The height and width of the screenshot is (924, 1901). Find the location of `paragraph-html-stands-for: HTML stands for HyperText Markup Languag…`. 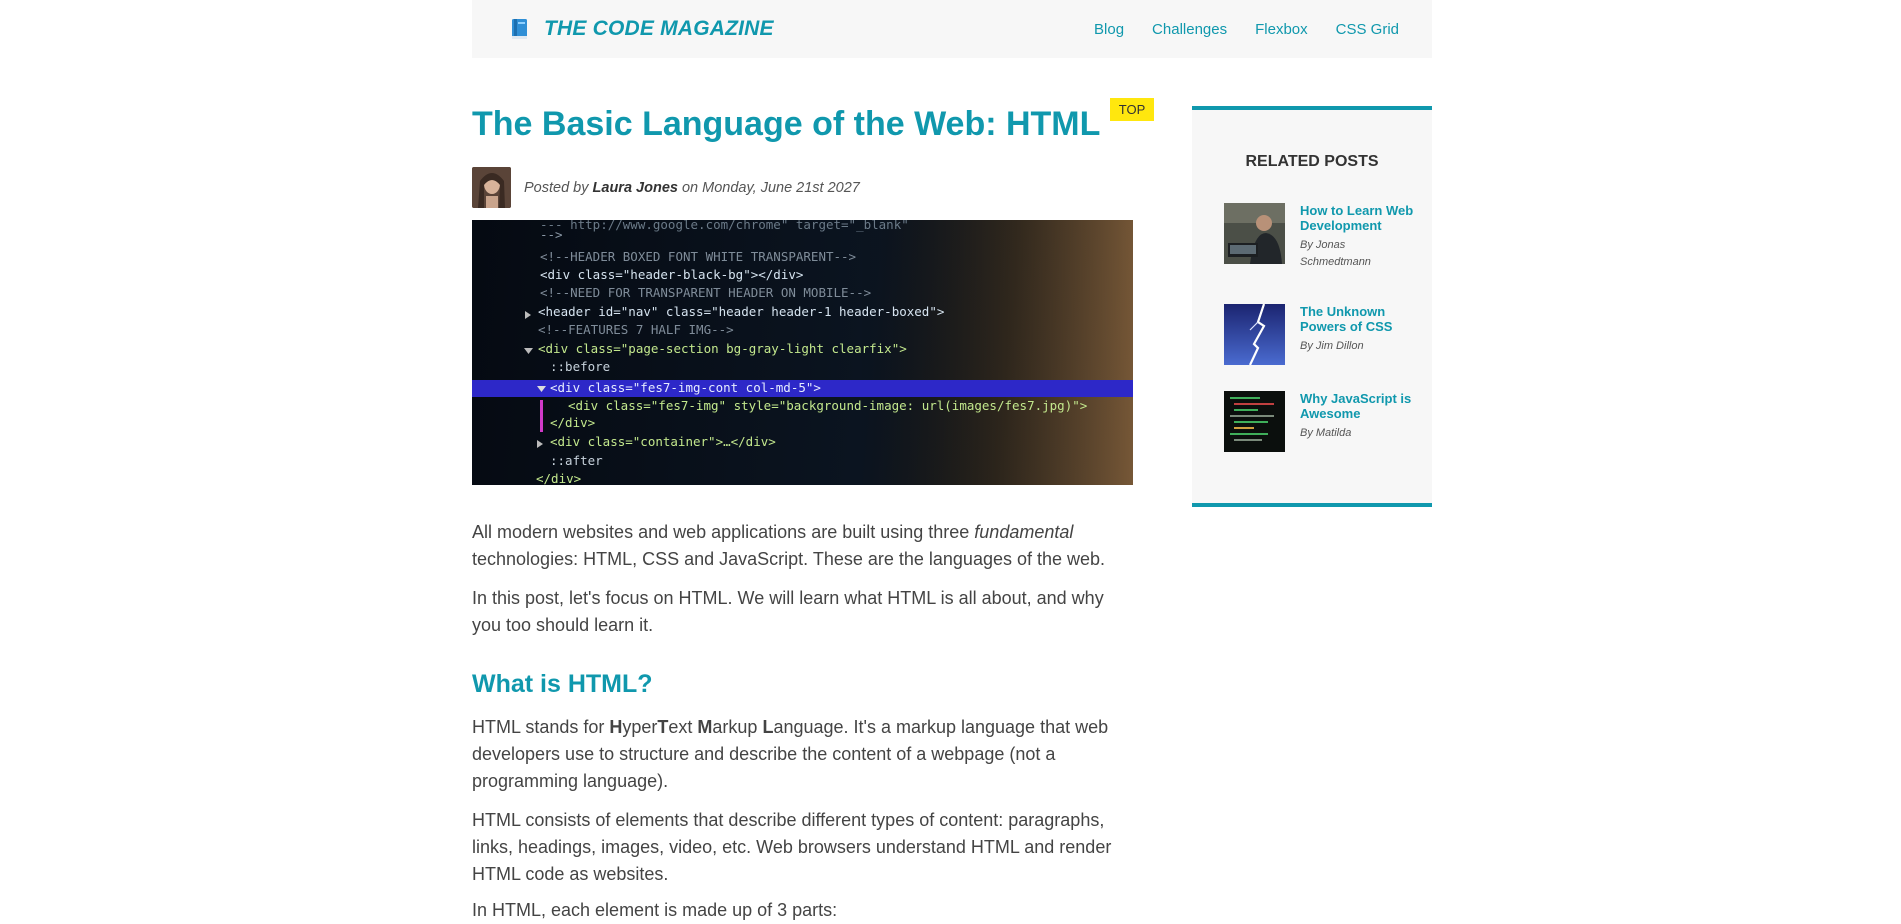

paragraph-html-stands-for: HTML stands for HyperText Markup Languag… is located at coordinates (790, 754).